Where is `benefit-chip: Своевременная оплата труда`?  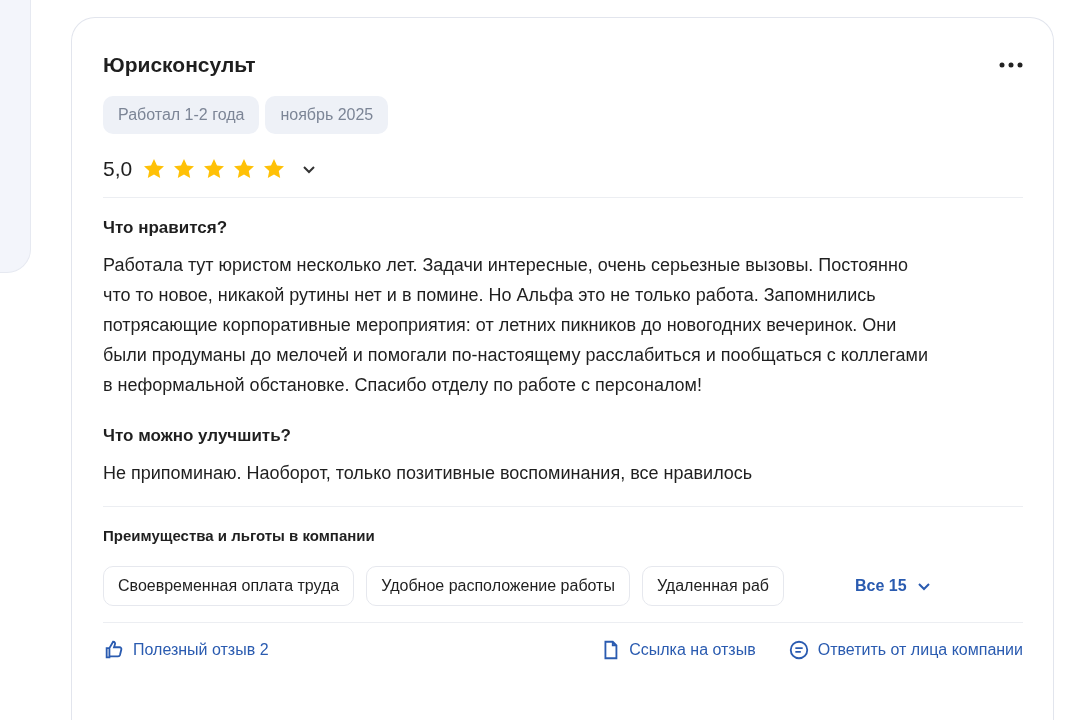
benefit-chip: Своевременная оплата труда is located at coordinates (229, 586).